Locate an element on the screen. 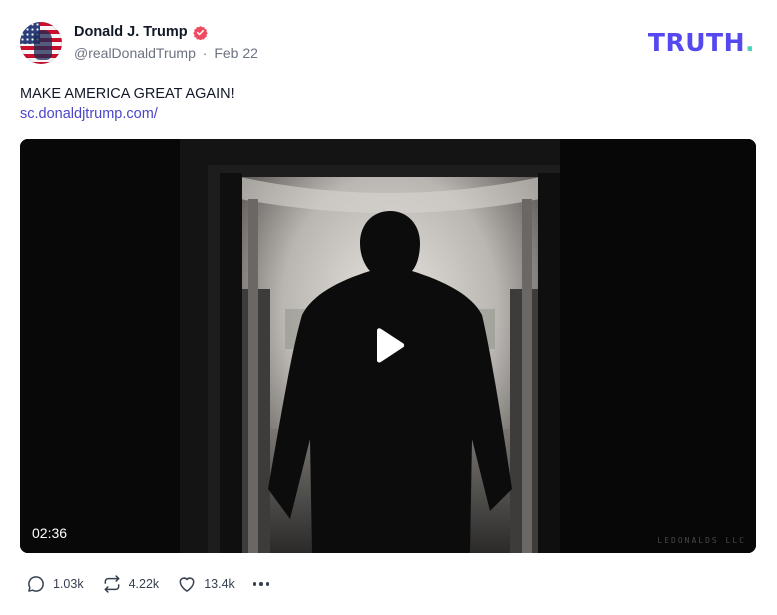 The width and height of the screenshot is (777, 615). retruth-button: 4.22k is located at coordinates (131, 584).